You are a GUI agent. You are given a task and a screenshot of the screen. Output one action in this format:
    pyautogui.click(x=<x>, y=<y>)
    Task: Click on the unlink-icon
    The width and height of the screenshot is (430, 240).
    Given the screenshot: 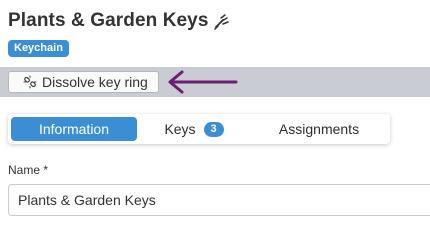 What is the action you would take?
    pyautogui.click(x=30, y=82)
    